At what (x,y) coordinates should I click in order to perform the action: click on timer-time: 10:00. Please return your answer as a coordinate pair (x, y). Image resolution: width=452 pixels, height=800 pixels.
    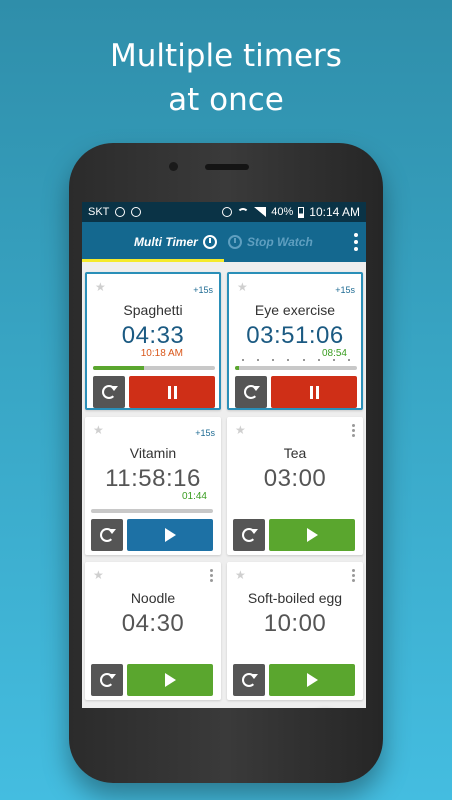
    Looking at the image, I should click on (295, 623).